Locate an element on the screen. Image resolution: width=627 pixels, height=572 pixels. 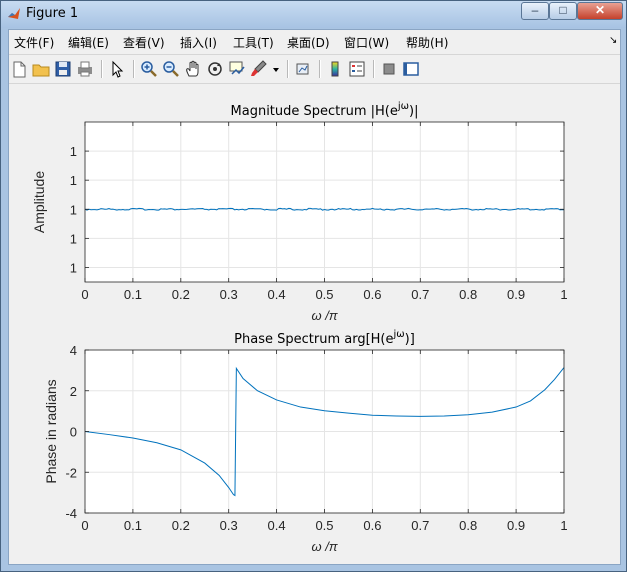
y-tick-label: 4 is located at coordinates (73, 350).